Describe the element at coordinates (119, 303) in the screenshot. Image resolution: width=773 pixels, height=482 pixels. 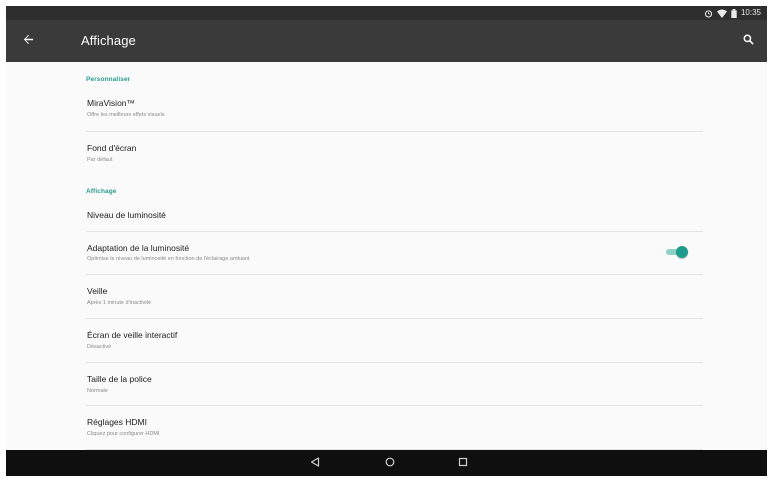
I see `setting-subtitle: Après 1 minute d'inactivité` at that location.